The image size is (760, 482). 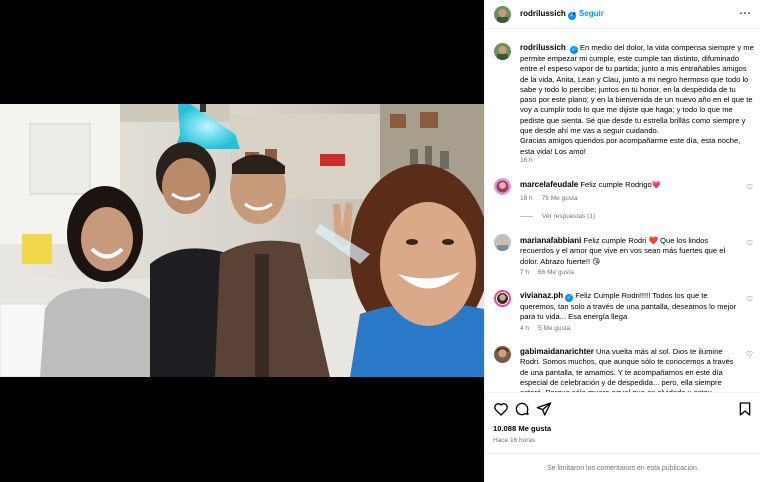 I want to click on comment-meta: 16 h 75 Me gusta, so click(x=557, y=198).